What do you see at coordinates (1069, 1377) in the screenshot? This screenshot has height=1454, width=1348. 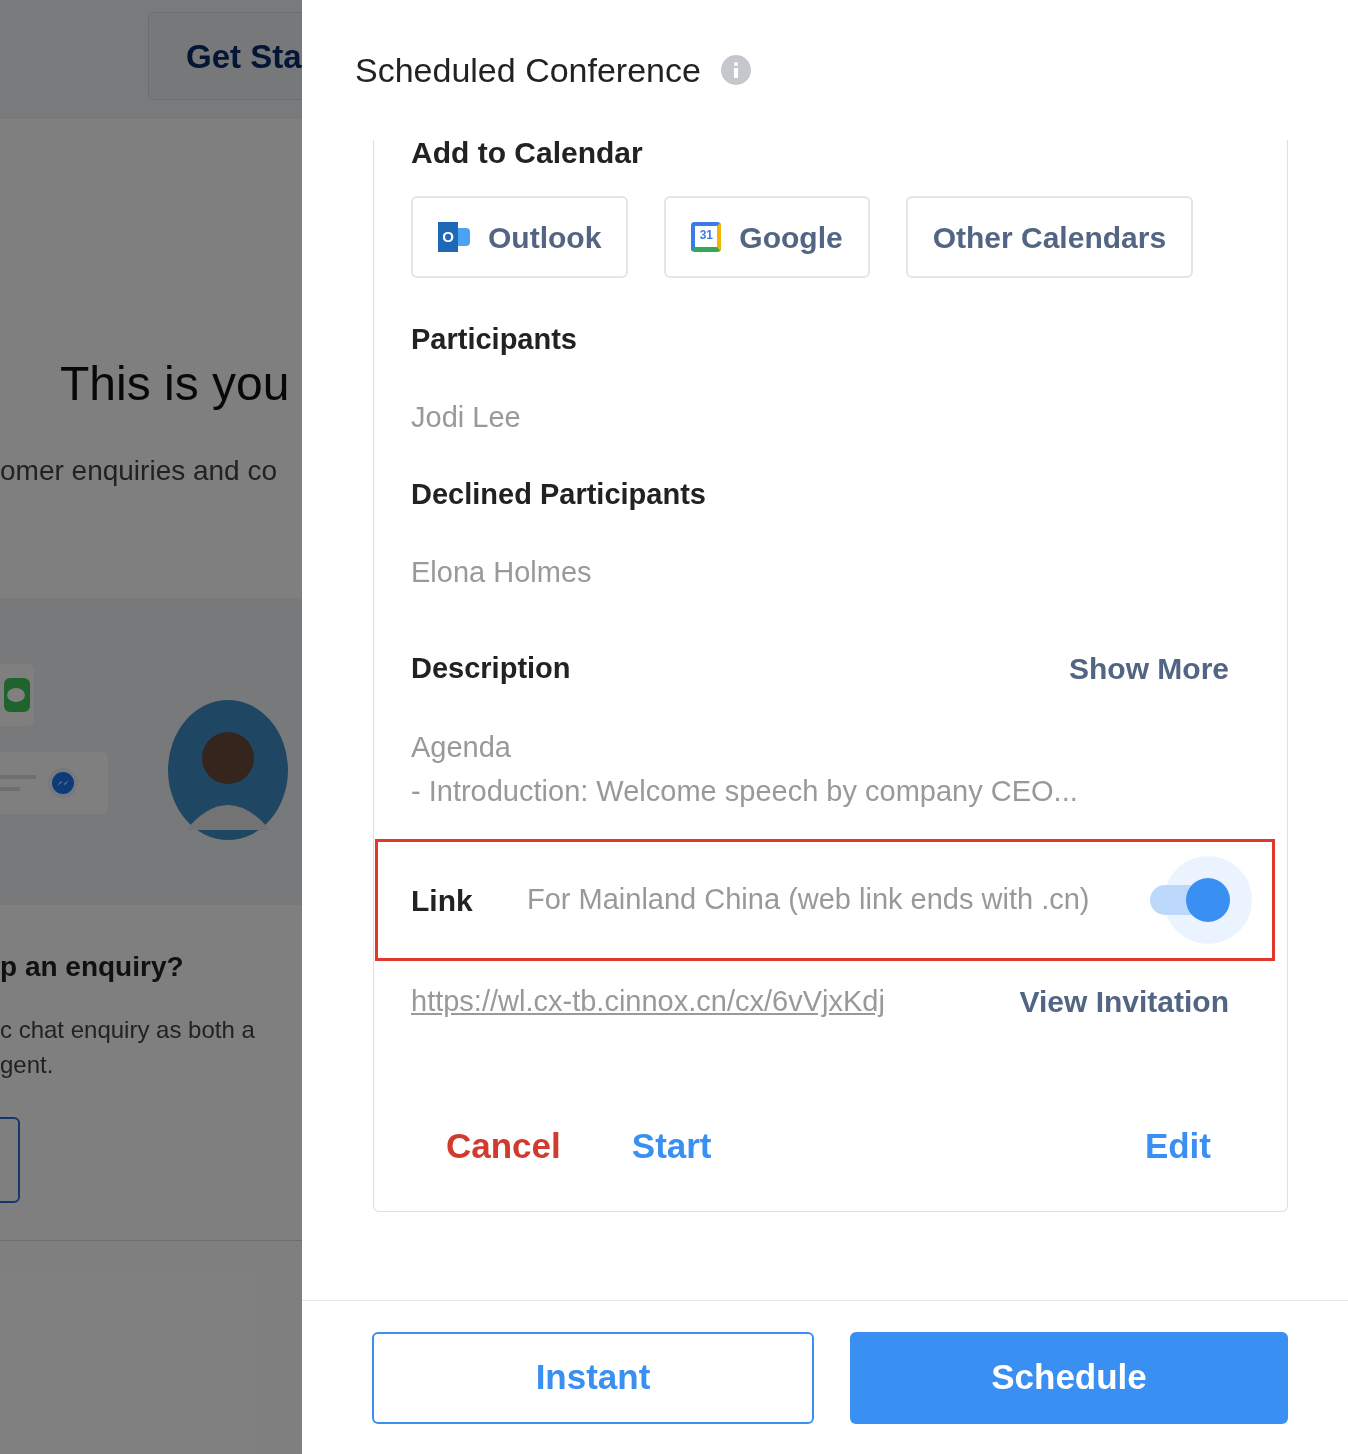 I see `schedule-button: Schedule` at bounding box center [1069, 1377].